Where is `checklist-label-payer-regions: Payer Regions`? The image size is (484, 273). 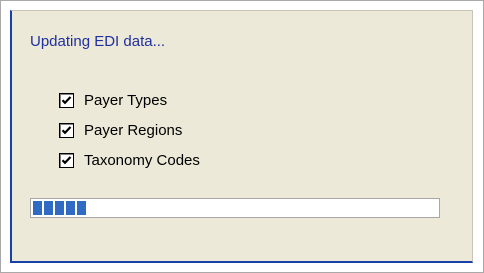
checklist-label-payer-regions: Payer Regions is located at coordinates (133, 130).